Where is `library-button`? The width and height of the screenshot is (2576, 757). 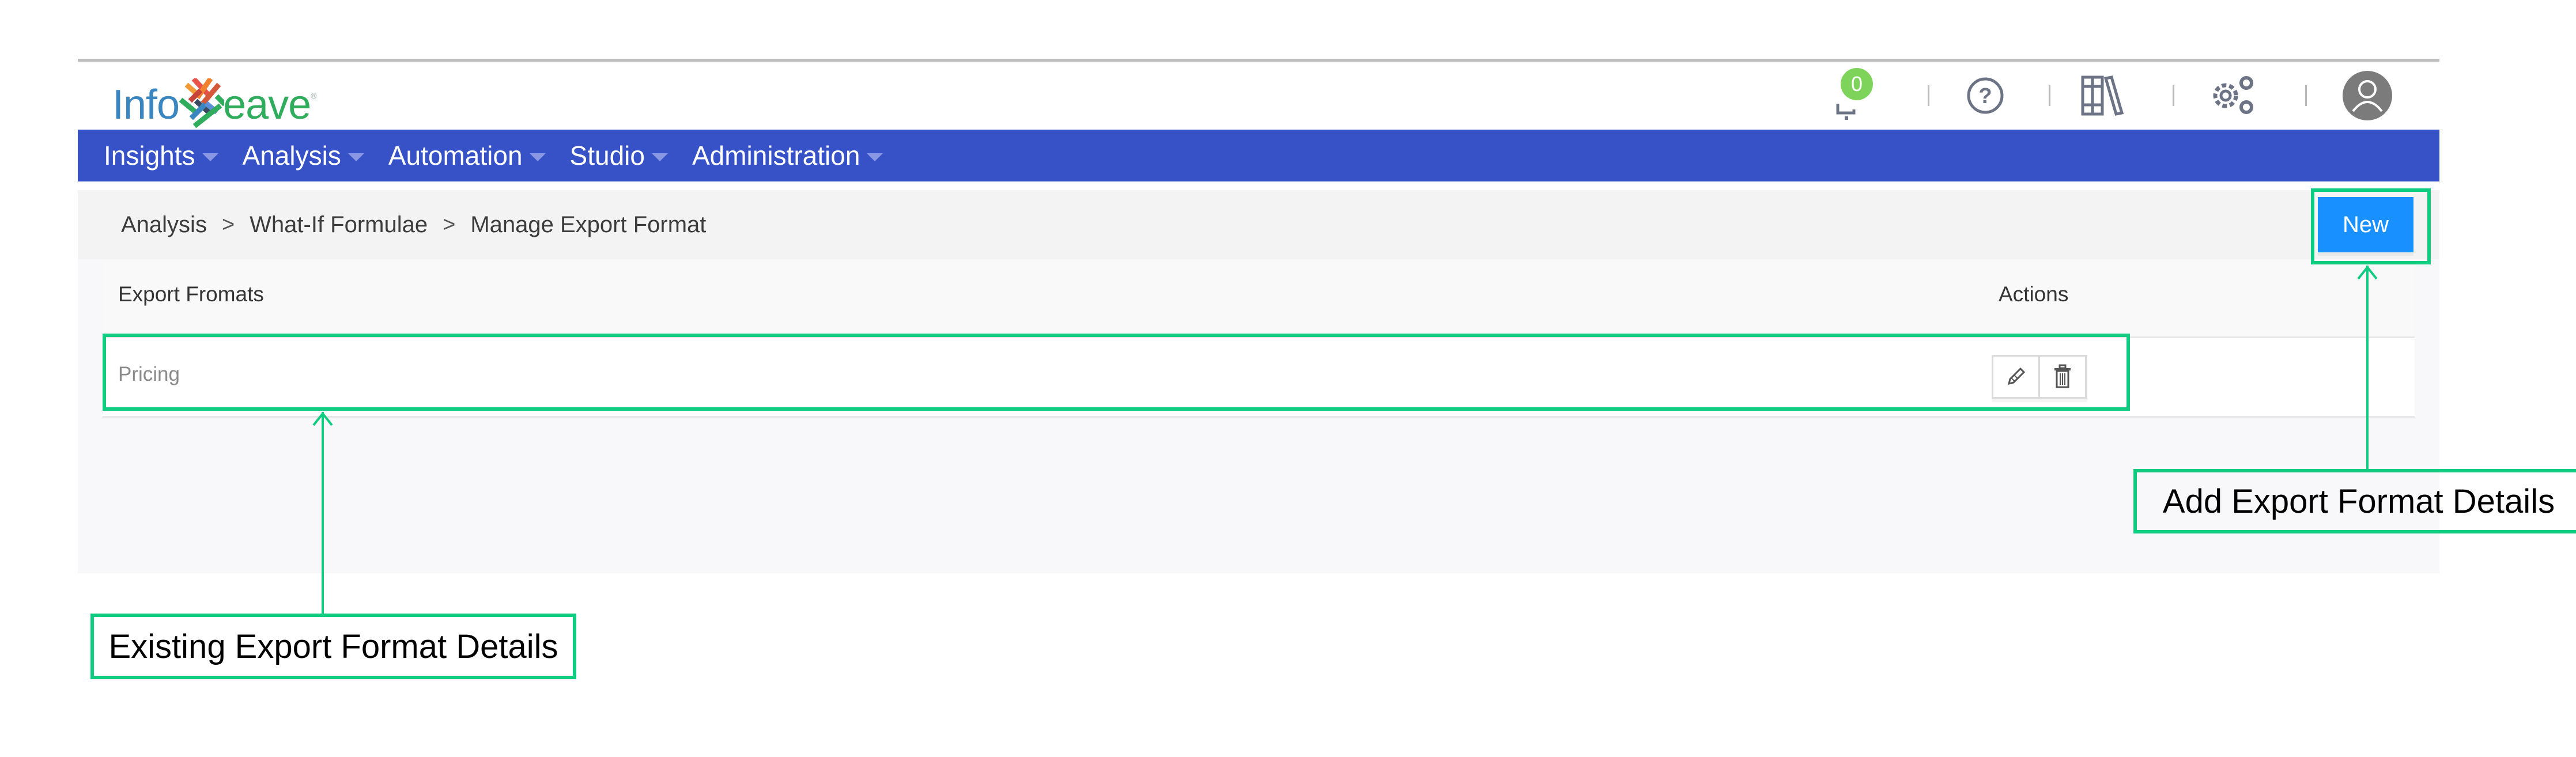
library-button is located at coordinates (2103, 96).